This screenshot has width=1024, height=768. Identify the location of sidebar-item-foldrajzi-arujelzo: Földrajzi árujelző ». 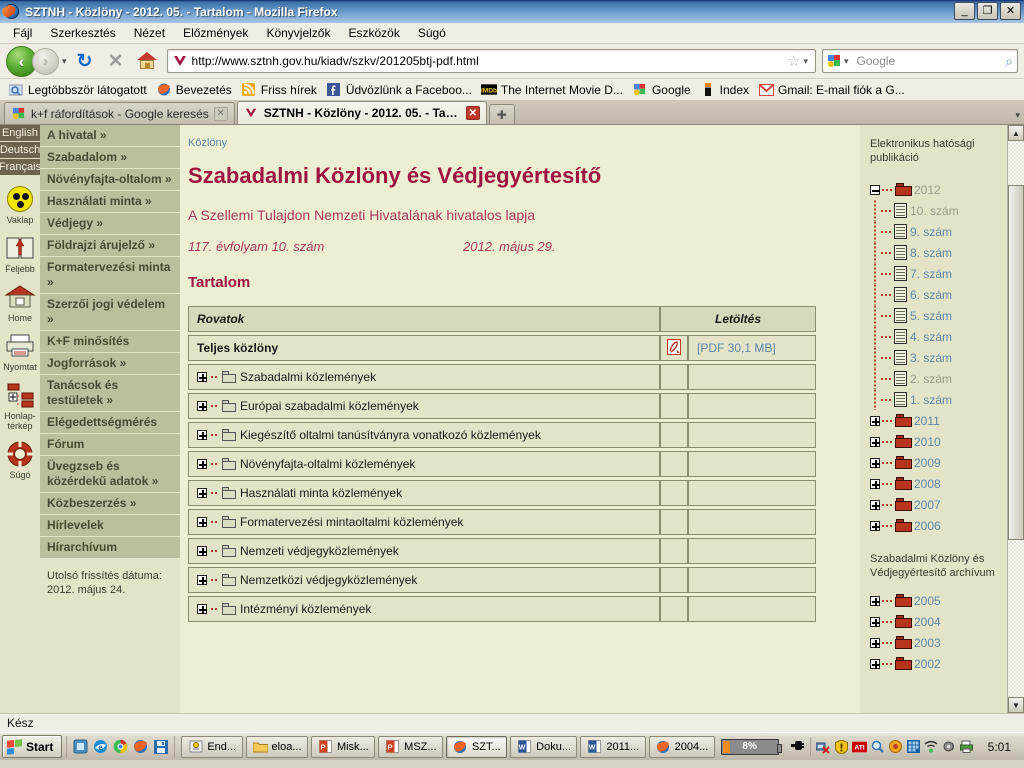
(110, 246).